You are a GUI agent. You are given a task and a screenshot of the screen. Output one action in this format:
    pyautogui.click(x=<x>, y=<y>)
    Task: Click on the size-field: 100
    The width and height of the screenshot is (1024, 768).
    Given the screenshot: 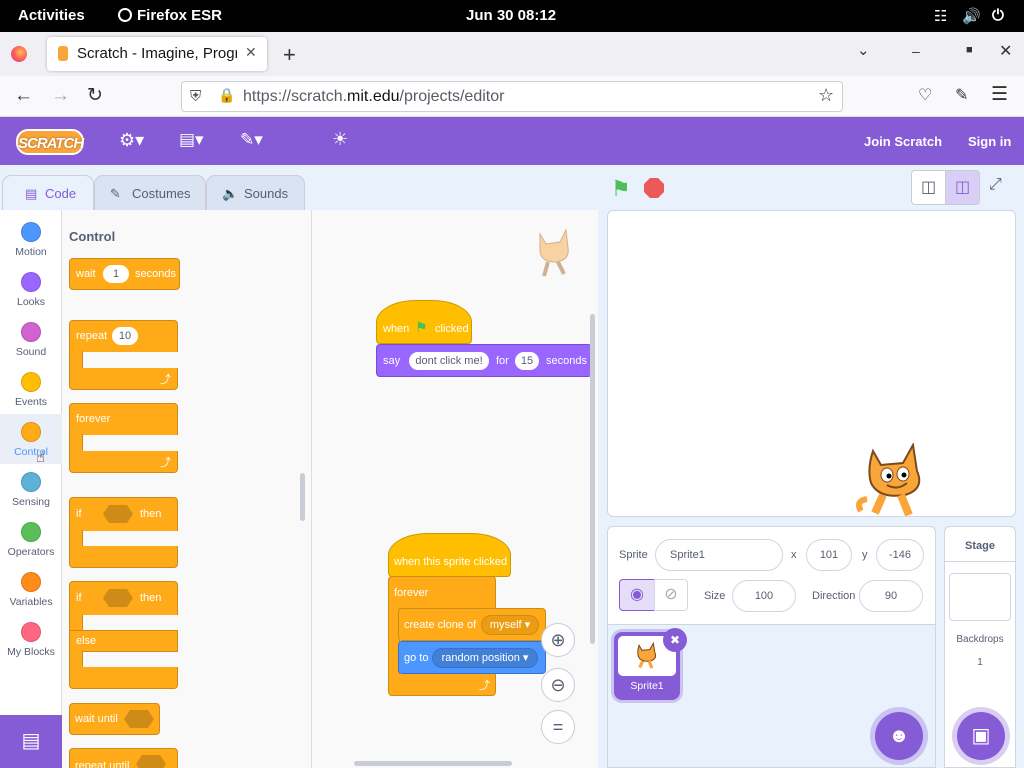 What is the action you would take?
    pyautogui.click(x=764, y=596)
    